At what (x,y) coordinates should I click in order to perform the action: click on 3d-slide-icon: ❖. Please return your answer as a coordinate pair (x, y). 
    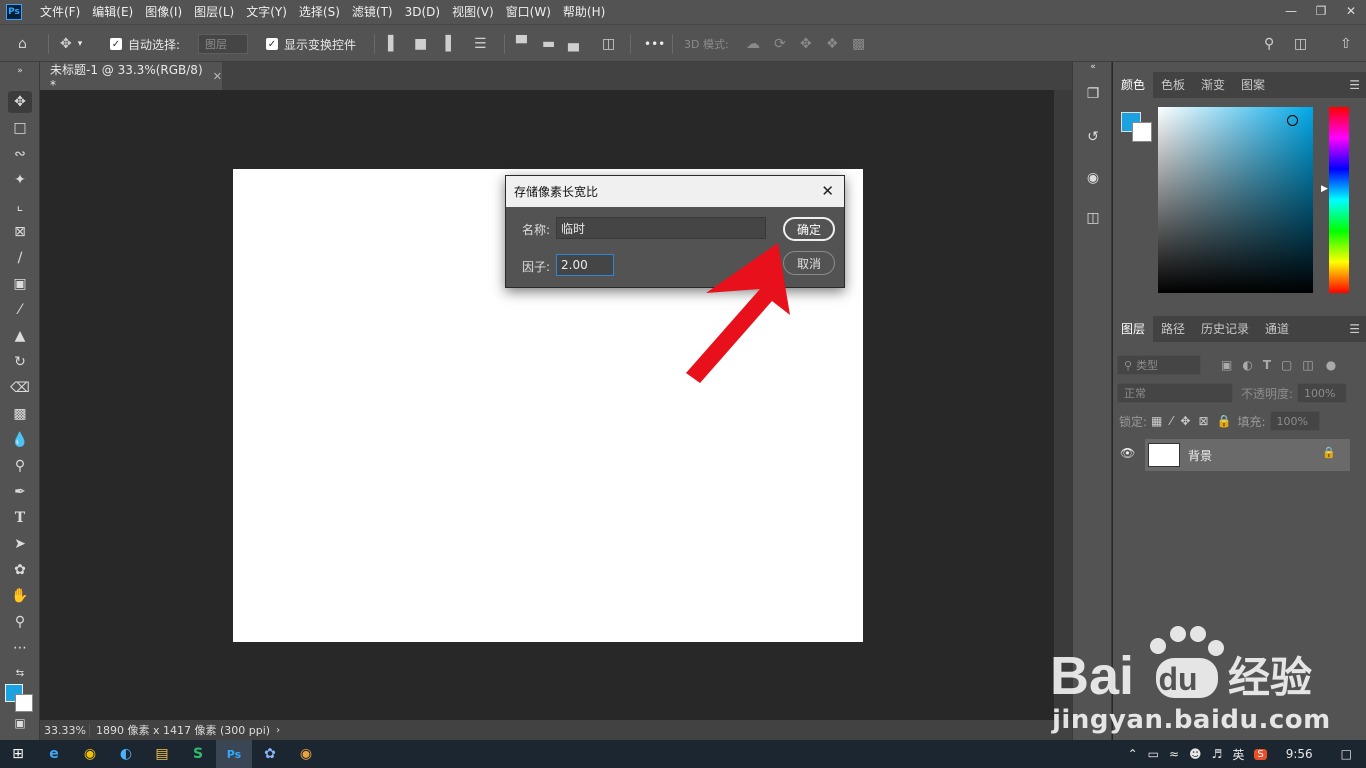
    Looking at the image, I should click on (832, 44).